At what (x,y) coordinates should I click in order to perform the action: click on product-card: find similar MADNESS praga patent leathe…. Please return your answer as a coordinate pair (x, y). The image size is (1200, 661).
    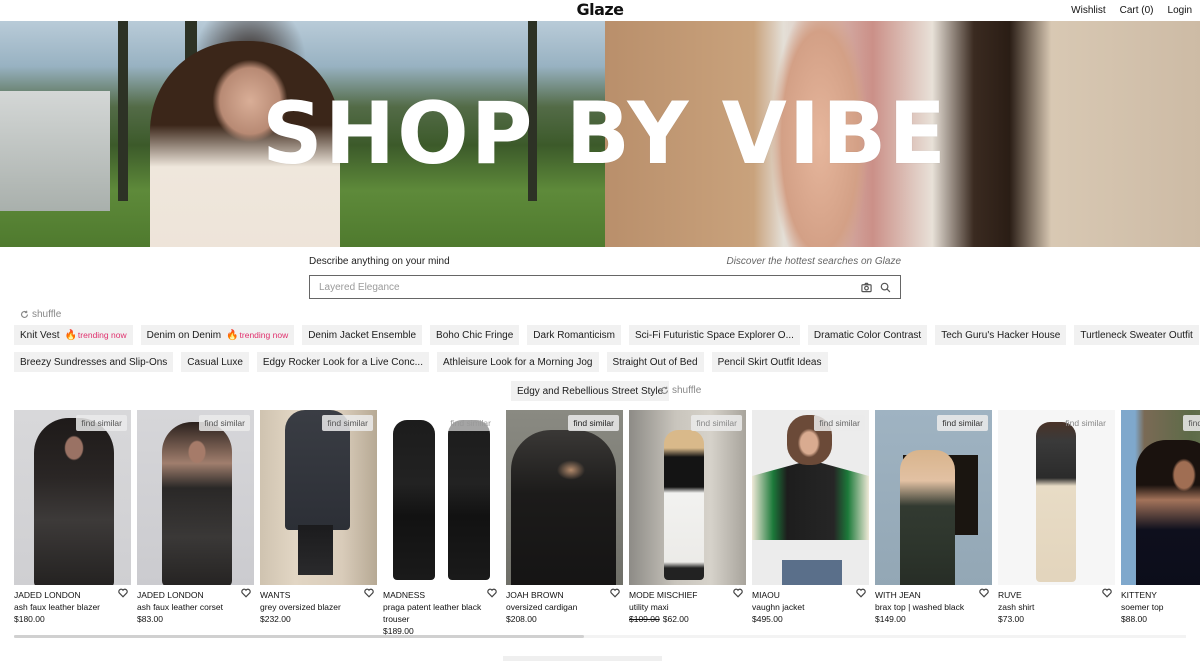
    Looking at the image, I should click on (441, 522).